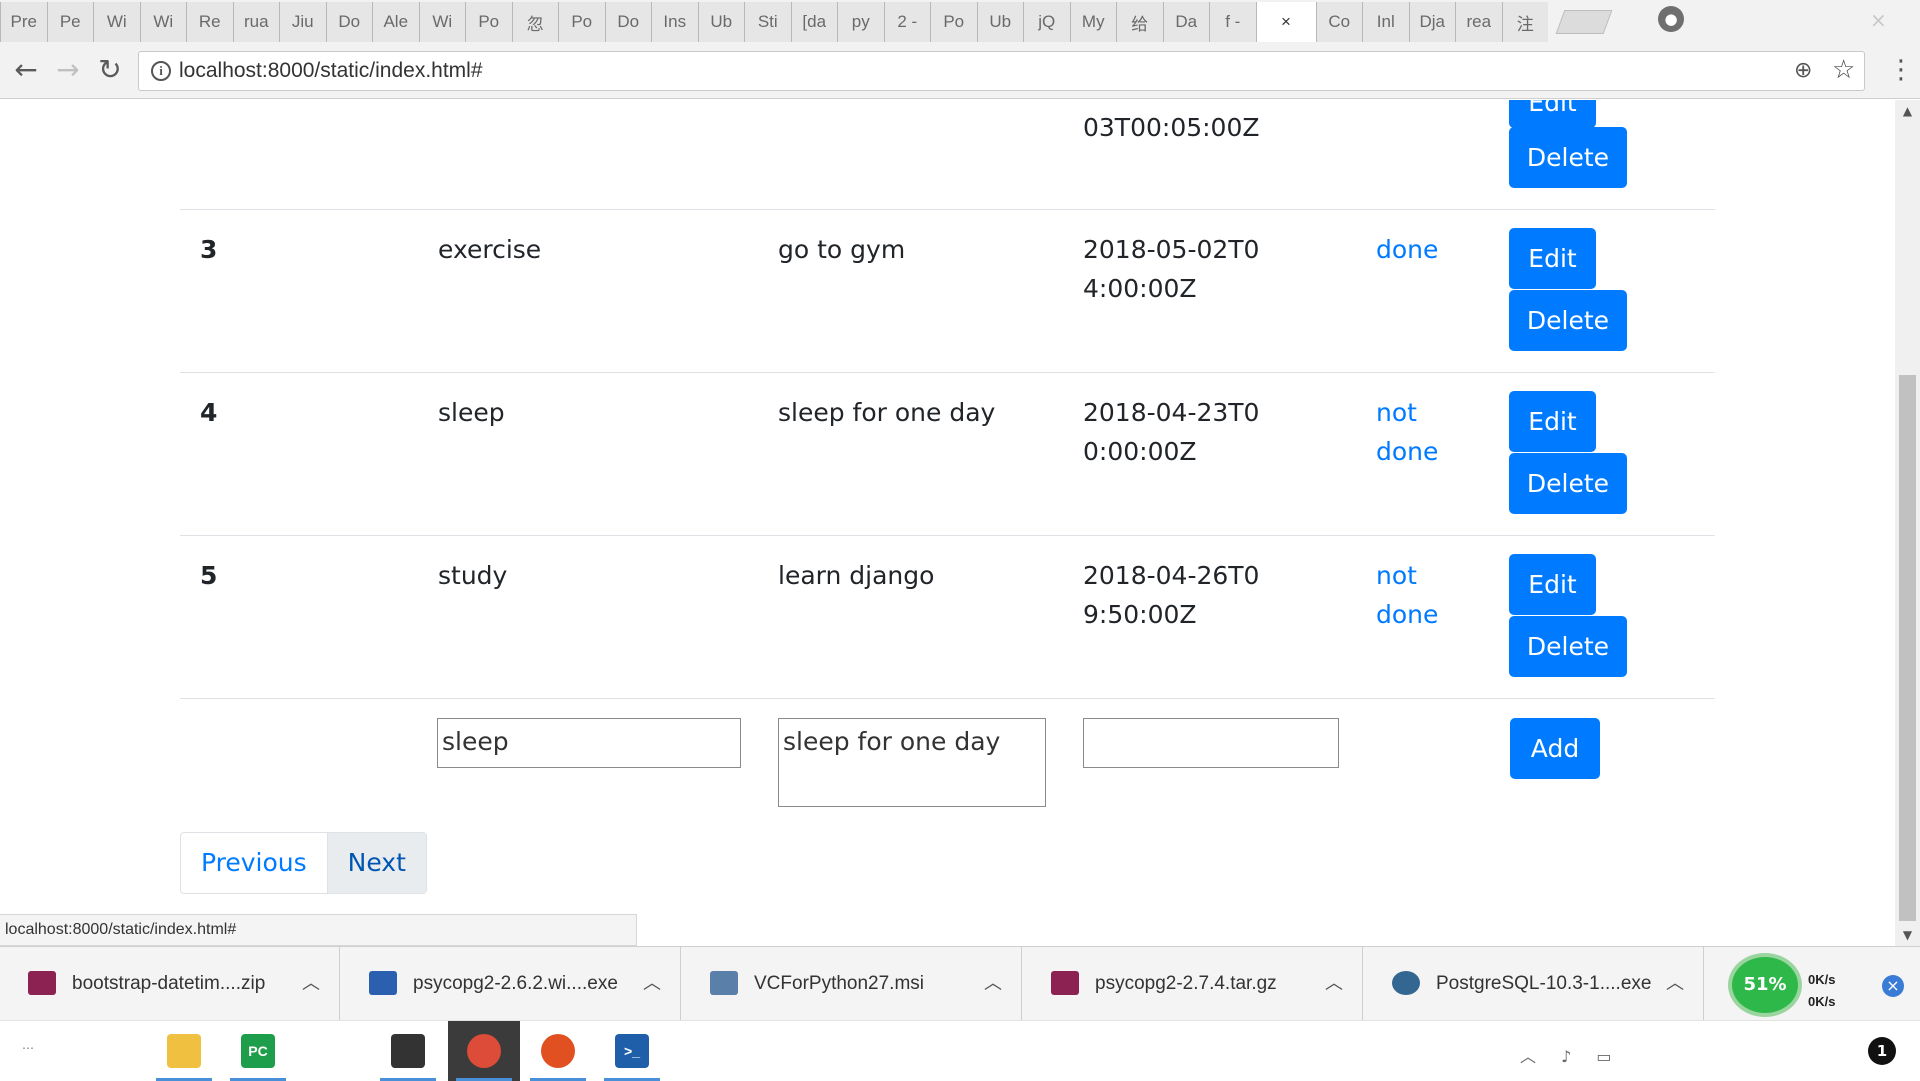  What do you see at coordinates (1431, 22) in the screenshot?
I see `browser-tab: Dja` at bounding box center [1431, 22].